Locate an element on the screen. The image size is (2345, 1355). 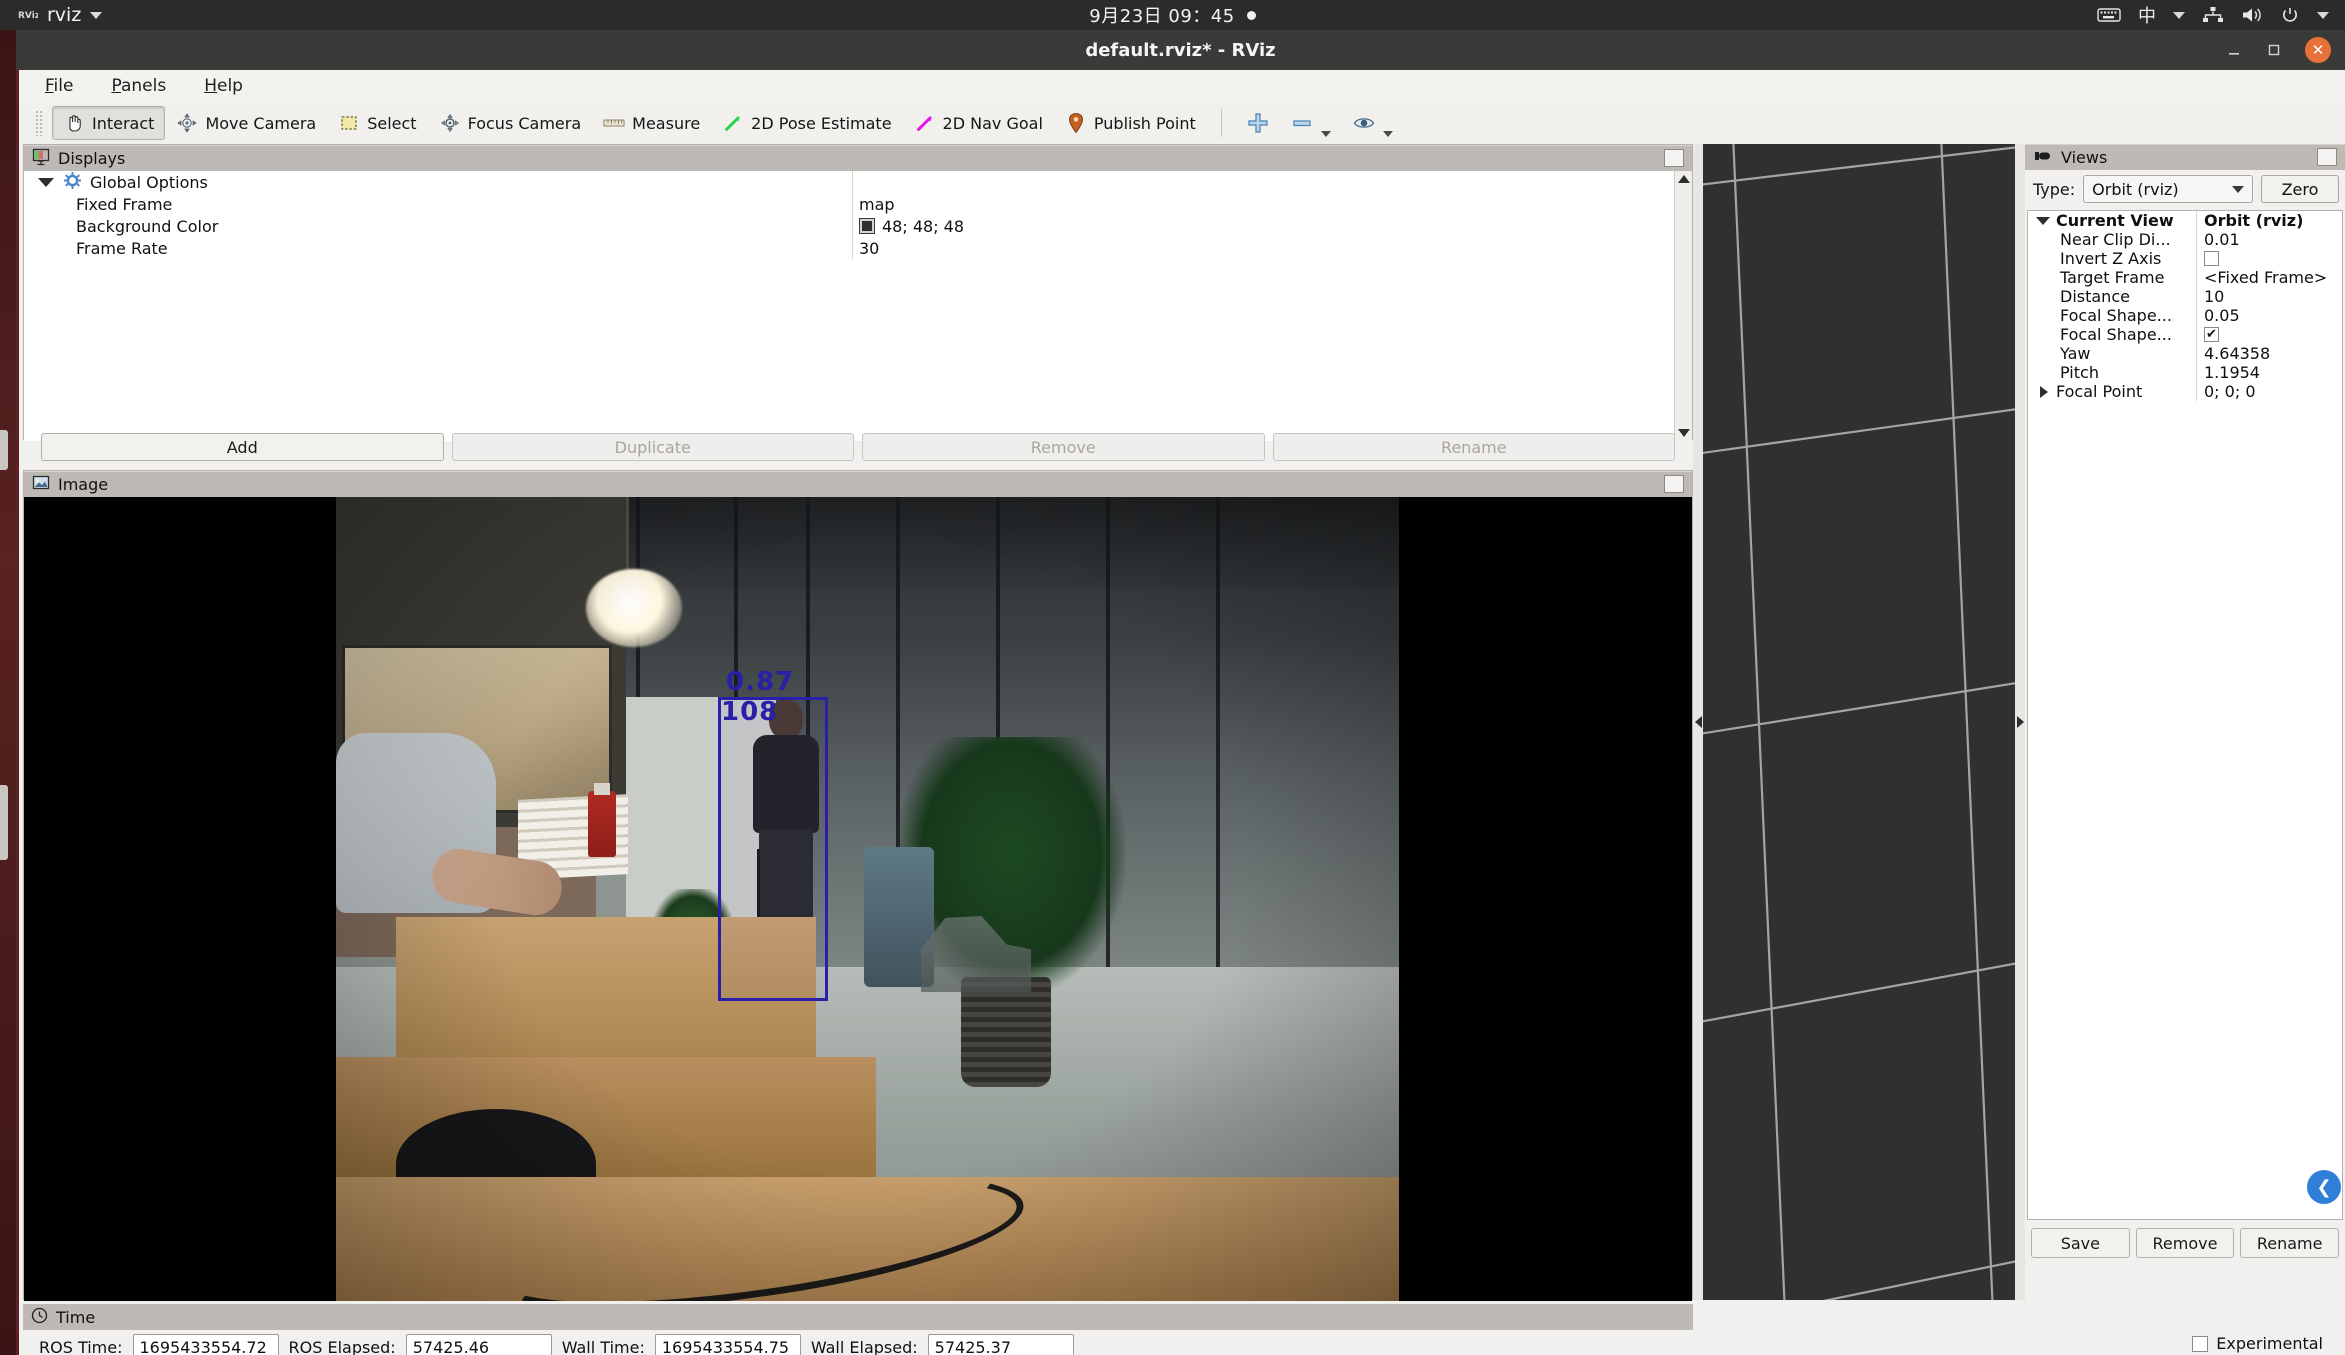
save-view-button: Save is located at coordinates (2080, 1243).